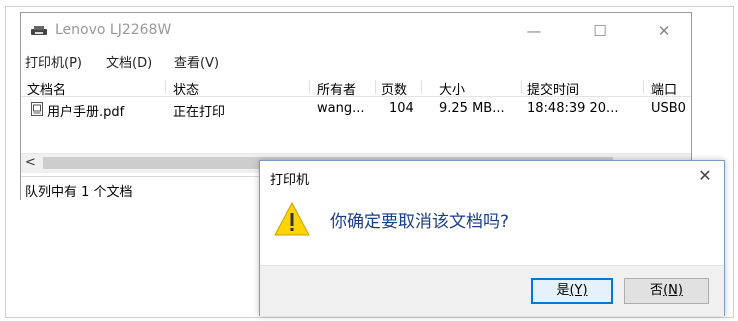  What do you see at coordinates (394, 88) in the screenshot?
I see `column-pages: 页数` at bounding box center [394, 88].